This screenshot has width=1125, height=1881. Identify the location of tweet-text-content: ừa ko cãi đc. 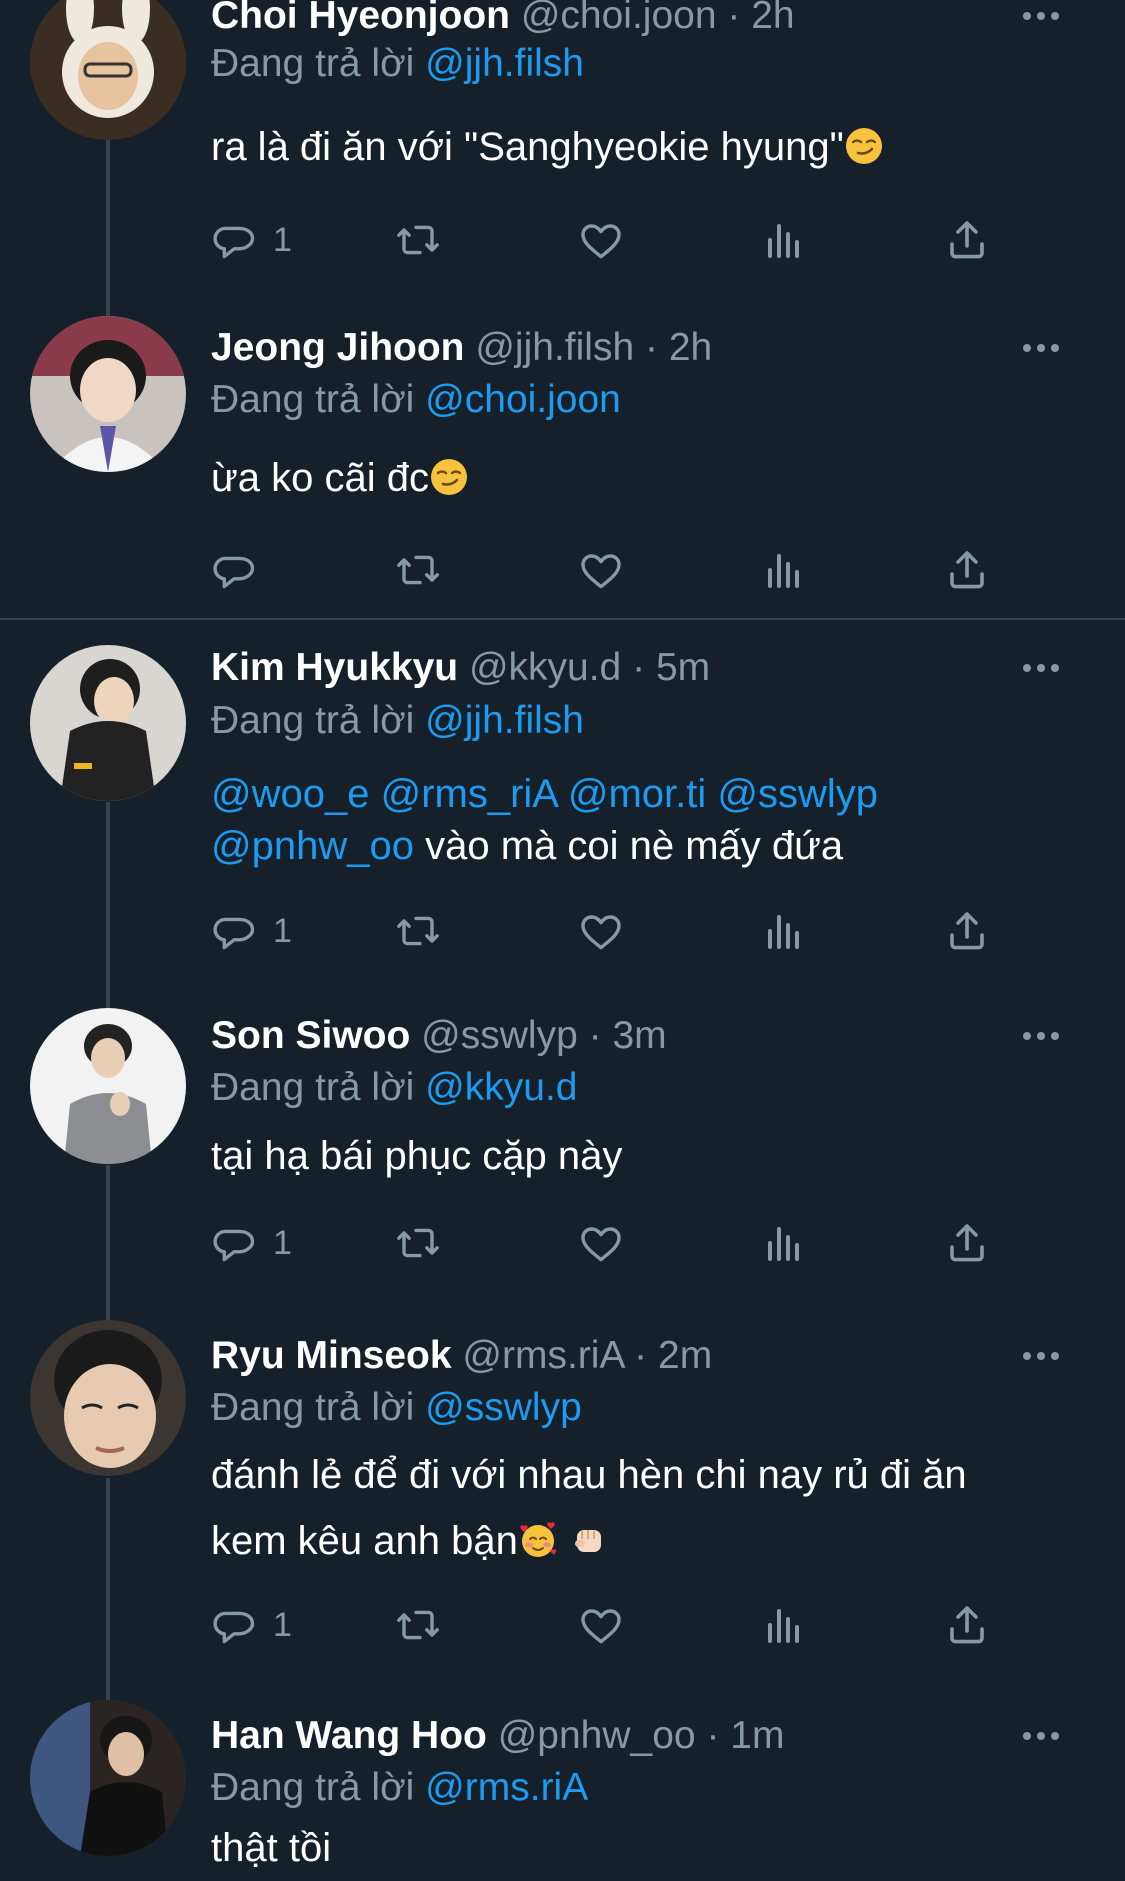
(320, 478).